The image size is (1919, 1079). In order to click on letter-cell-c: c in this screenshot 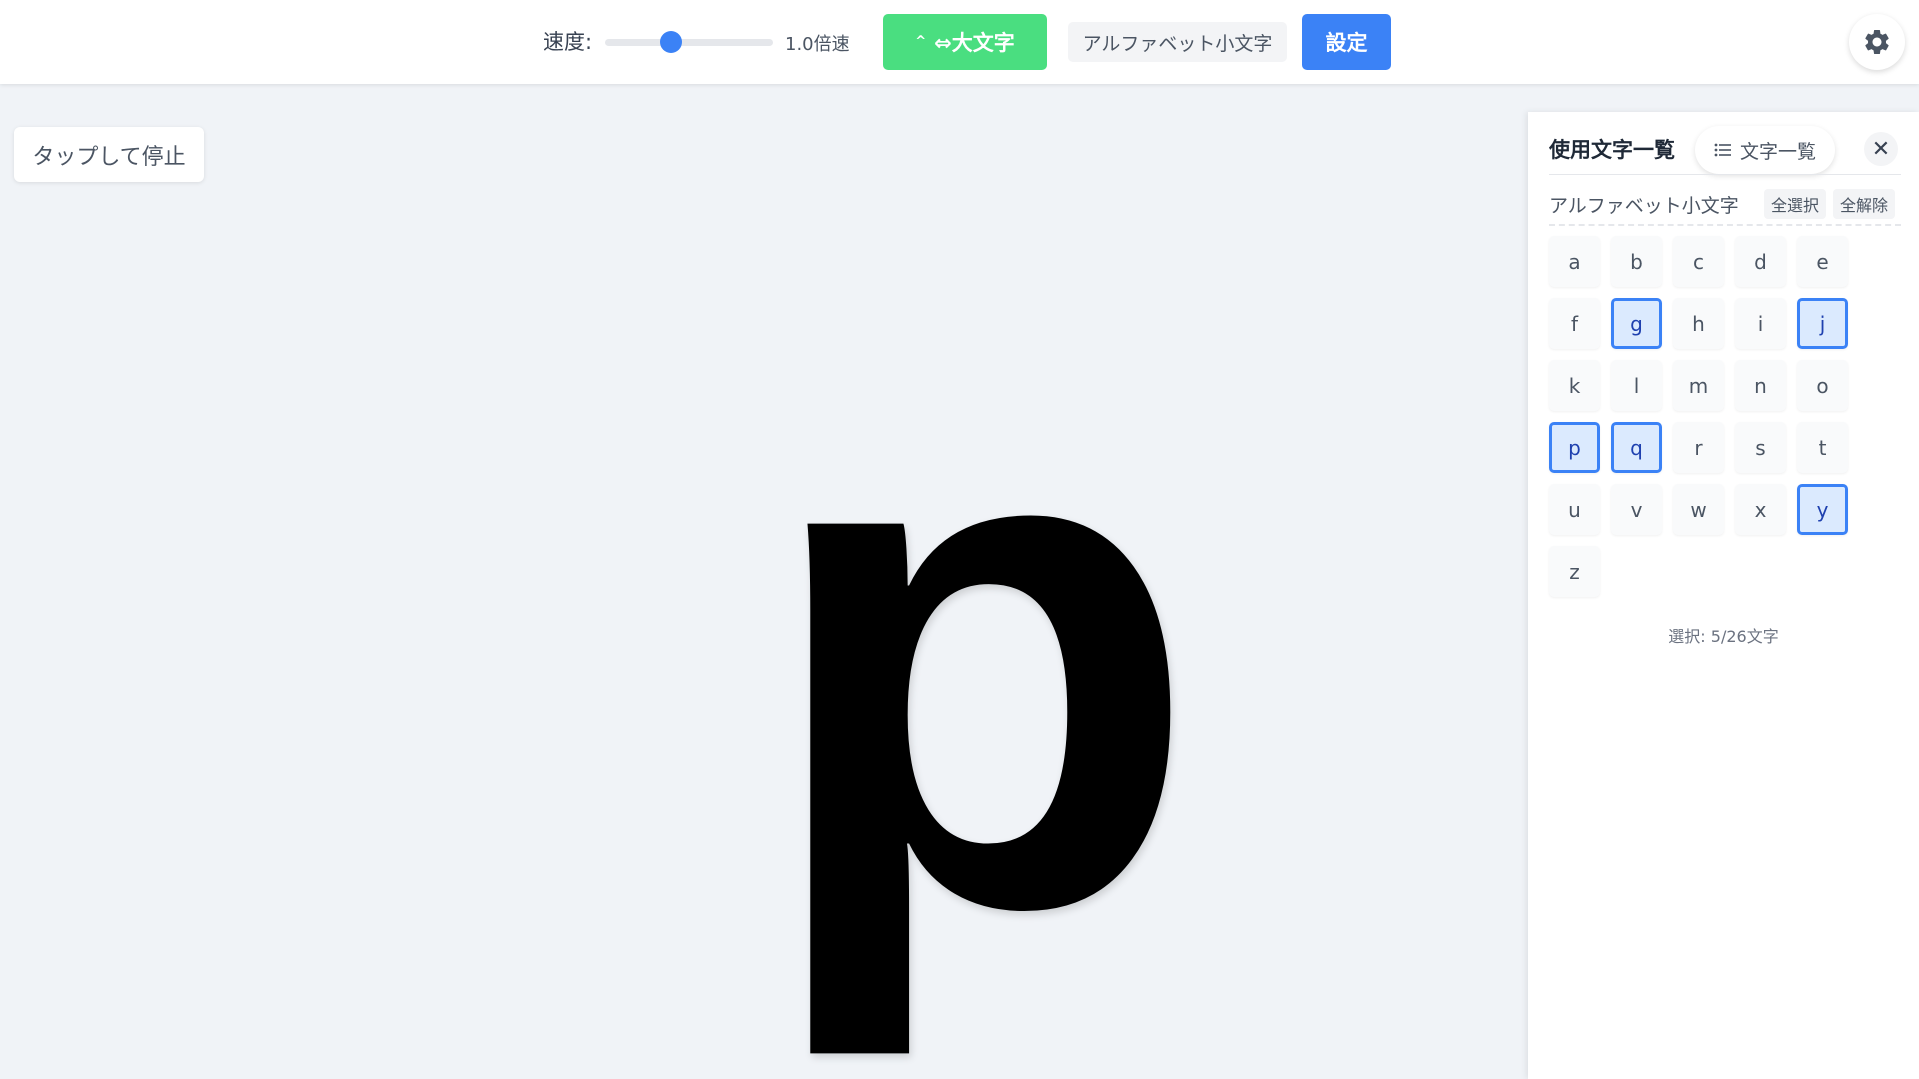, I will do `click(1698, 261)`.